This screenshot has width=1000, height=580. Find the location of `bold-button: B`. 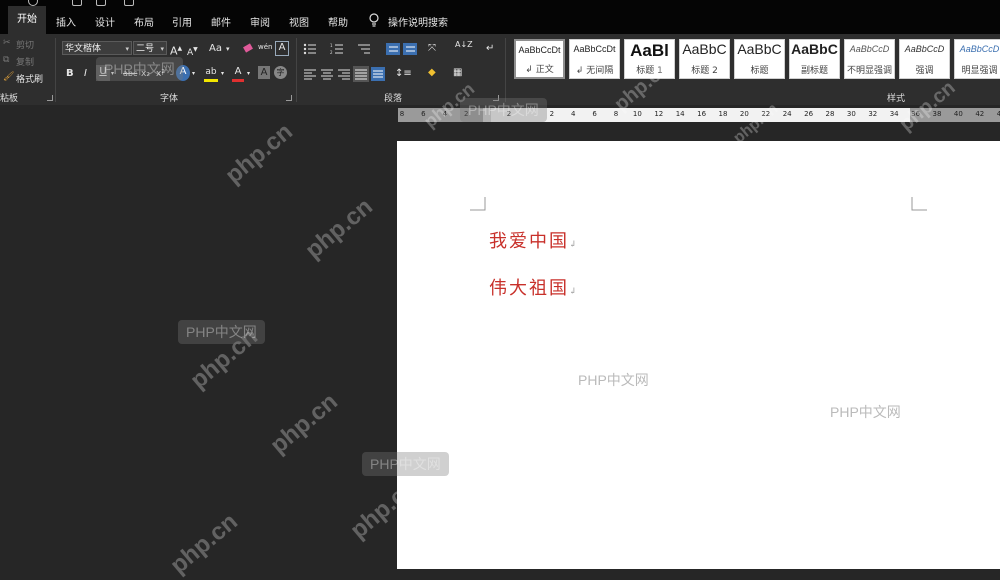

bold-button: B is located at coordinates (70, 74).